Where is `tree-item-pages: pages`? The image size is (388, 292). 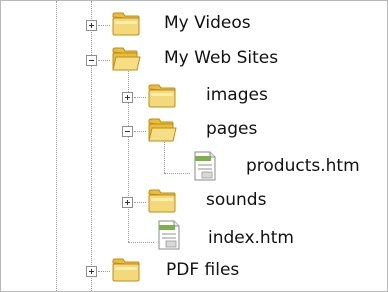 tree-item-pages: pages is located at coordinates (194, 130).